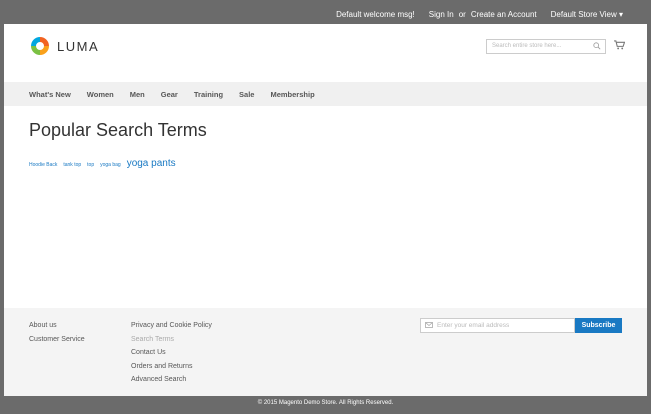 The image size is (651, 414). I want to click on welcome-message: Default welcome msg!, so click(375, 14).